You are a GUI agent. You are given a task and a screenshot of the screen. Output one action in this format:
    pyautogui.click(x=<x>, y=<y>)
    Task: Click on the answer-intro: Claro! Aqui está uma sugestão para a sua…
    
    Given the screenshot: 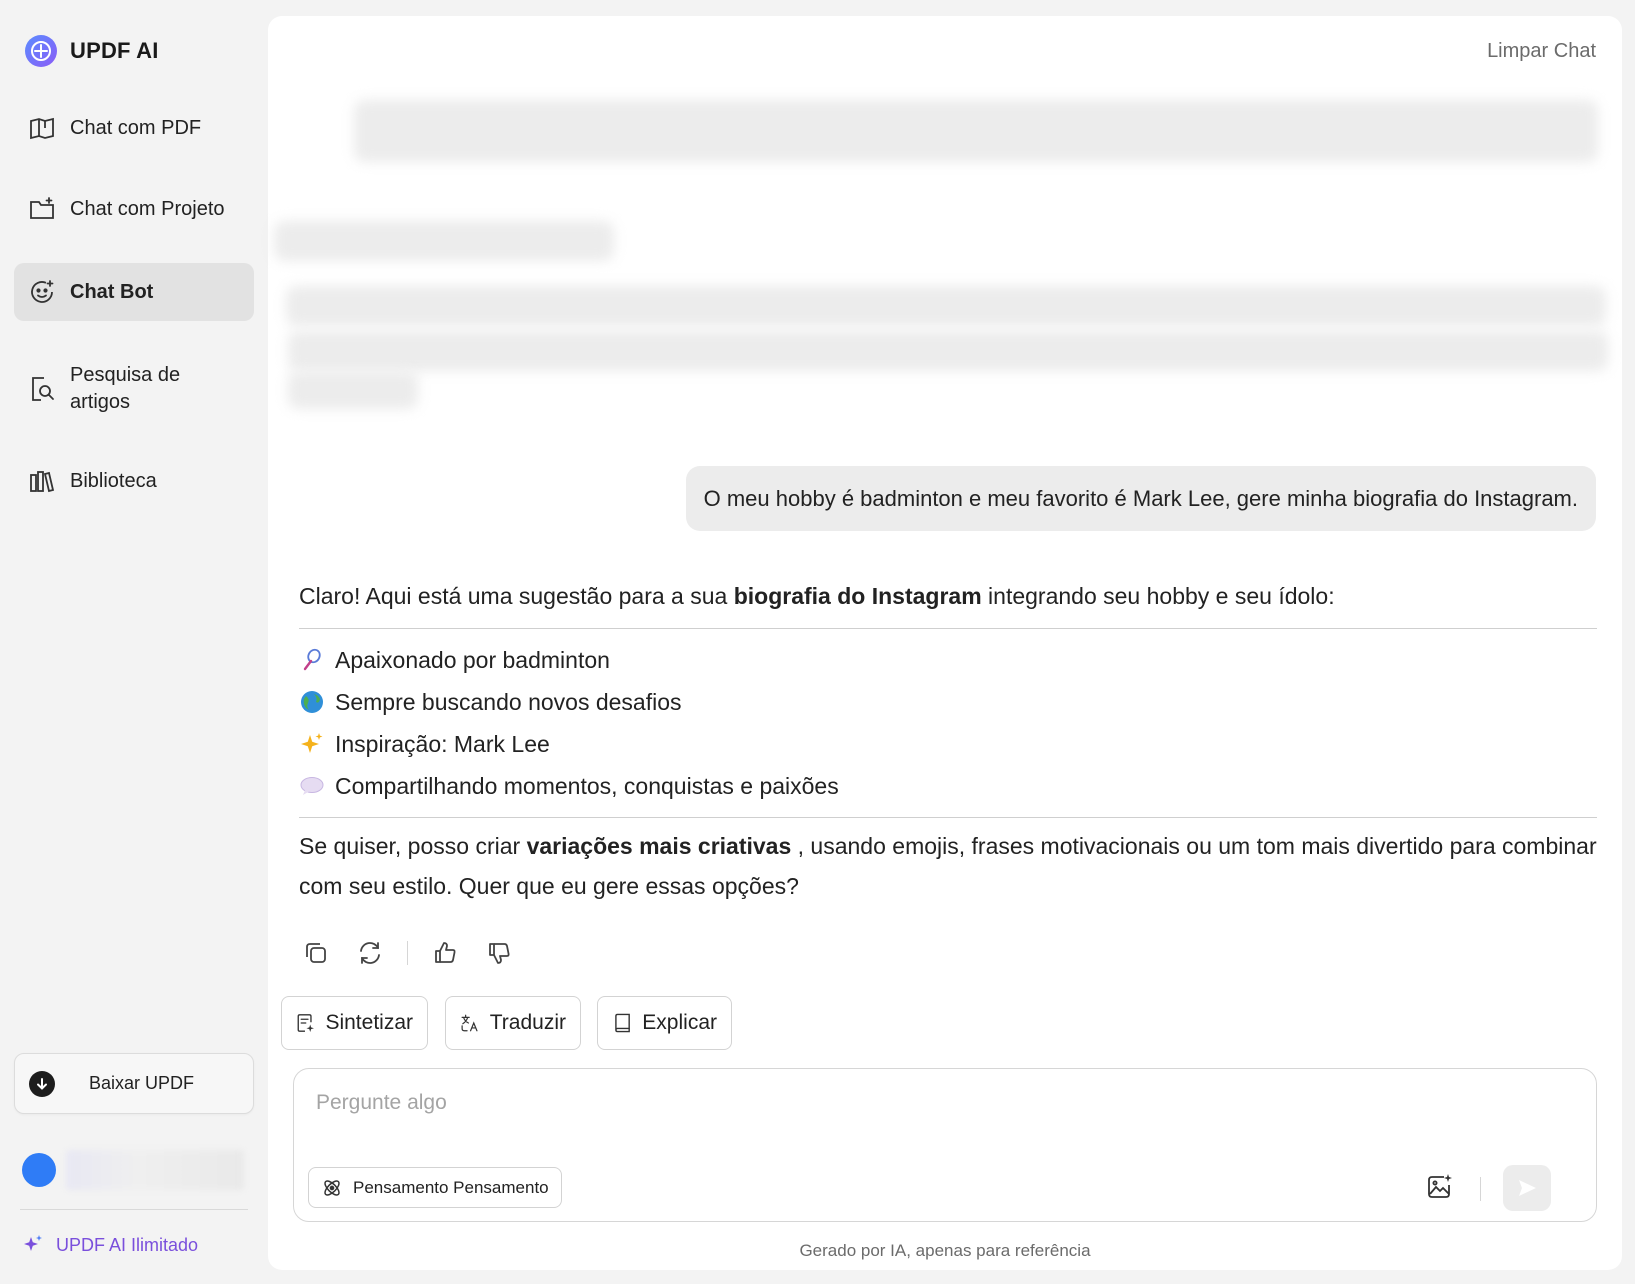 What is the action you would take?
    pyautogui.click(x=948, y=596)
    